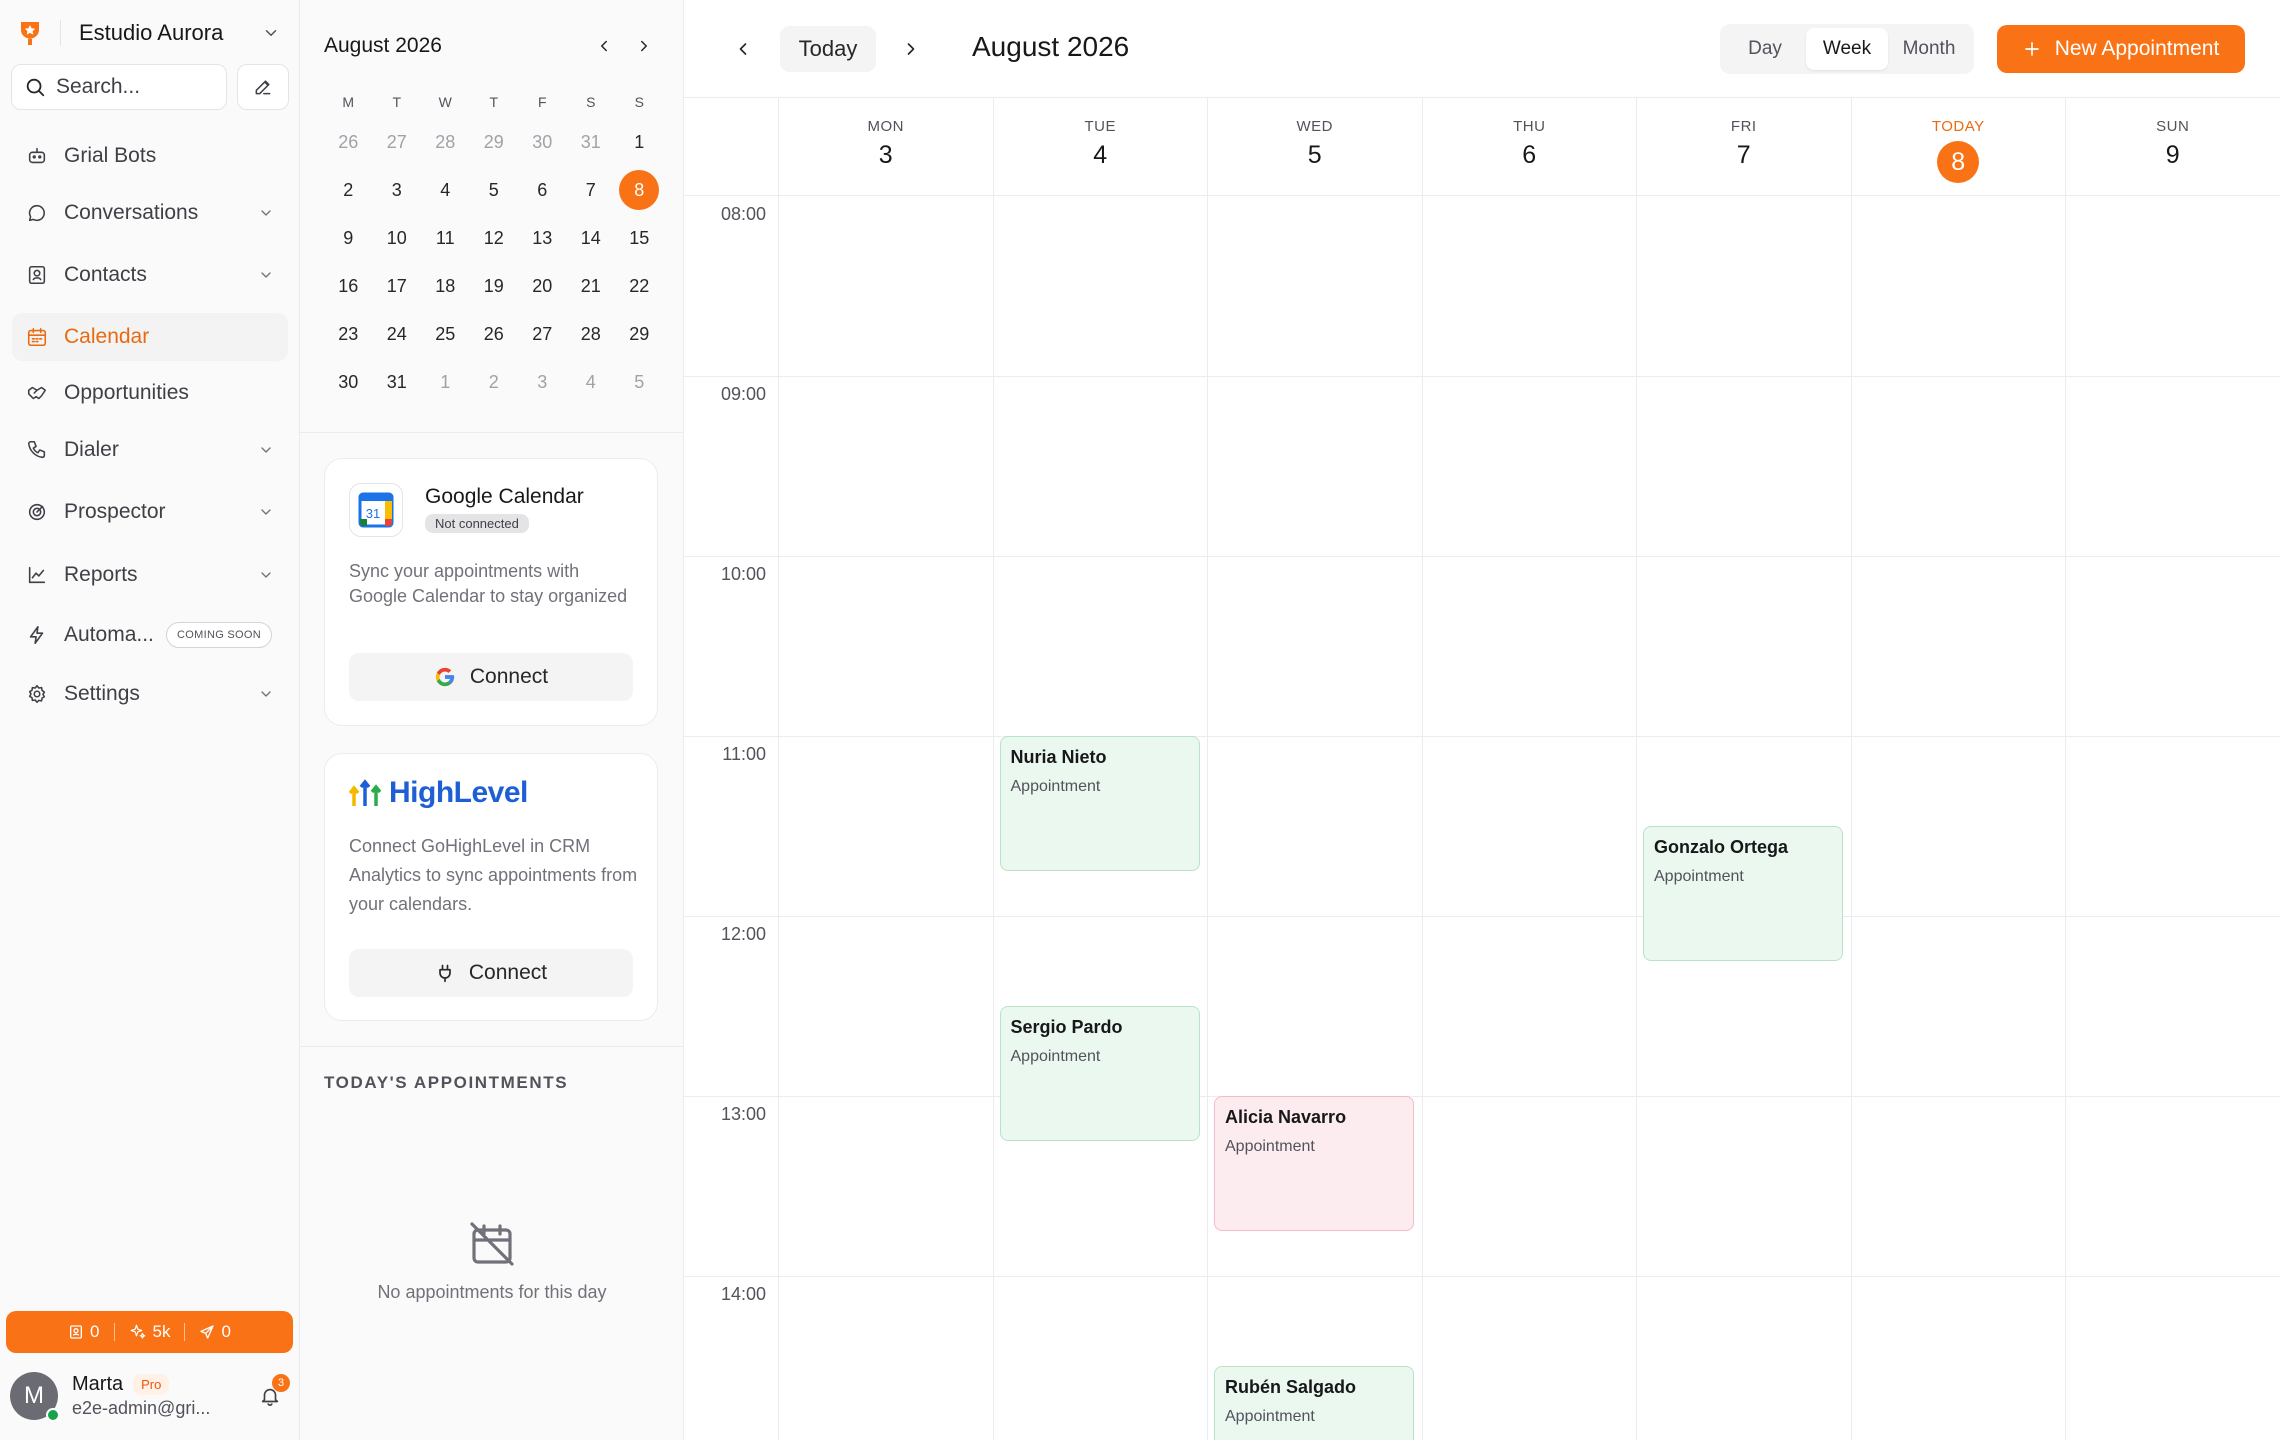 This screenshot has width=2280, height=1440. What do you see at coordinates (1314, 1163) in the screenshot?
I see `appointment-event: Alicia Navarro Appointment` at bounding box center [1314, 1163].